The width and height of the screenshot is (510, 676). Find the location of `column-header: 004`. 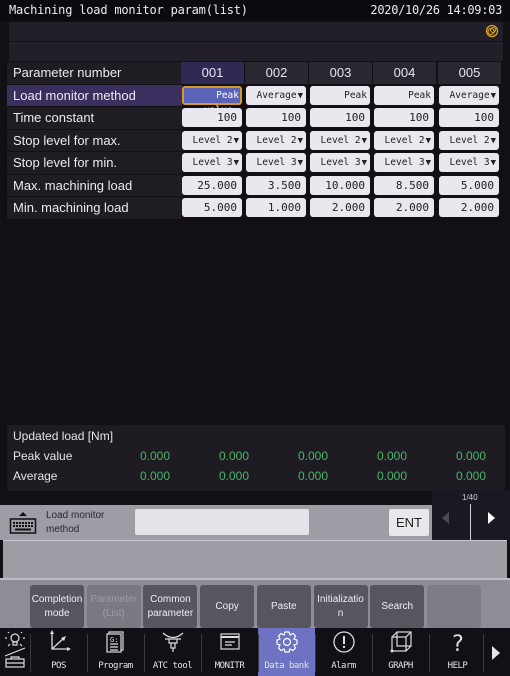

column-header: 004 is located at coordinates (404, 73).